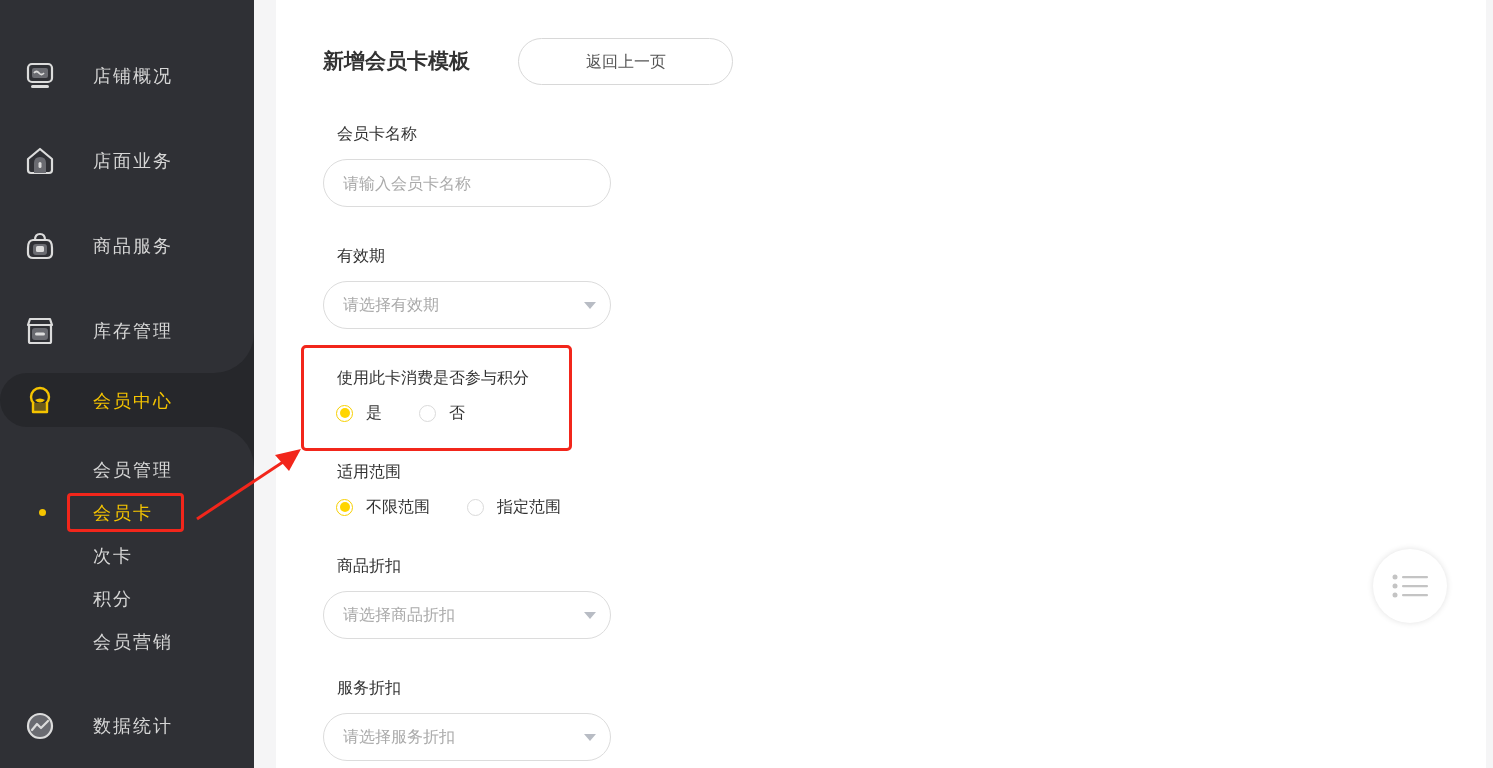  I want to click on field-label: 商品折扣, so click(369, 566).